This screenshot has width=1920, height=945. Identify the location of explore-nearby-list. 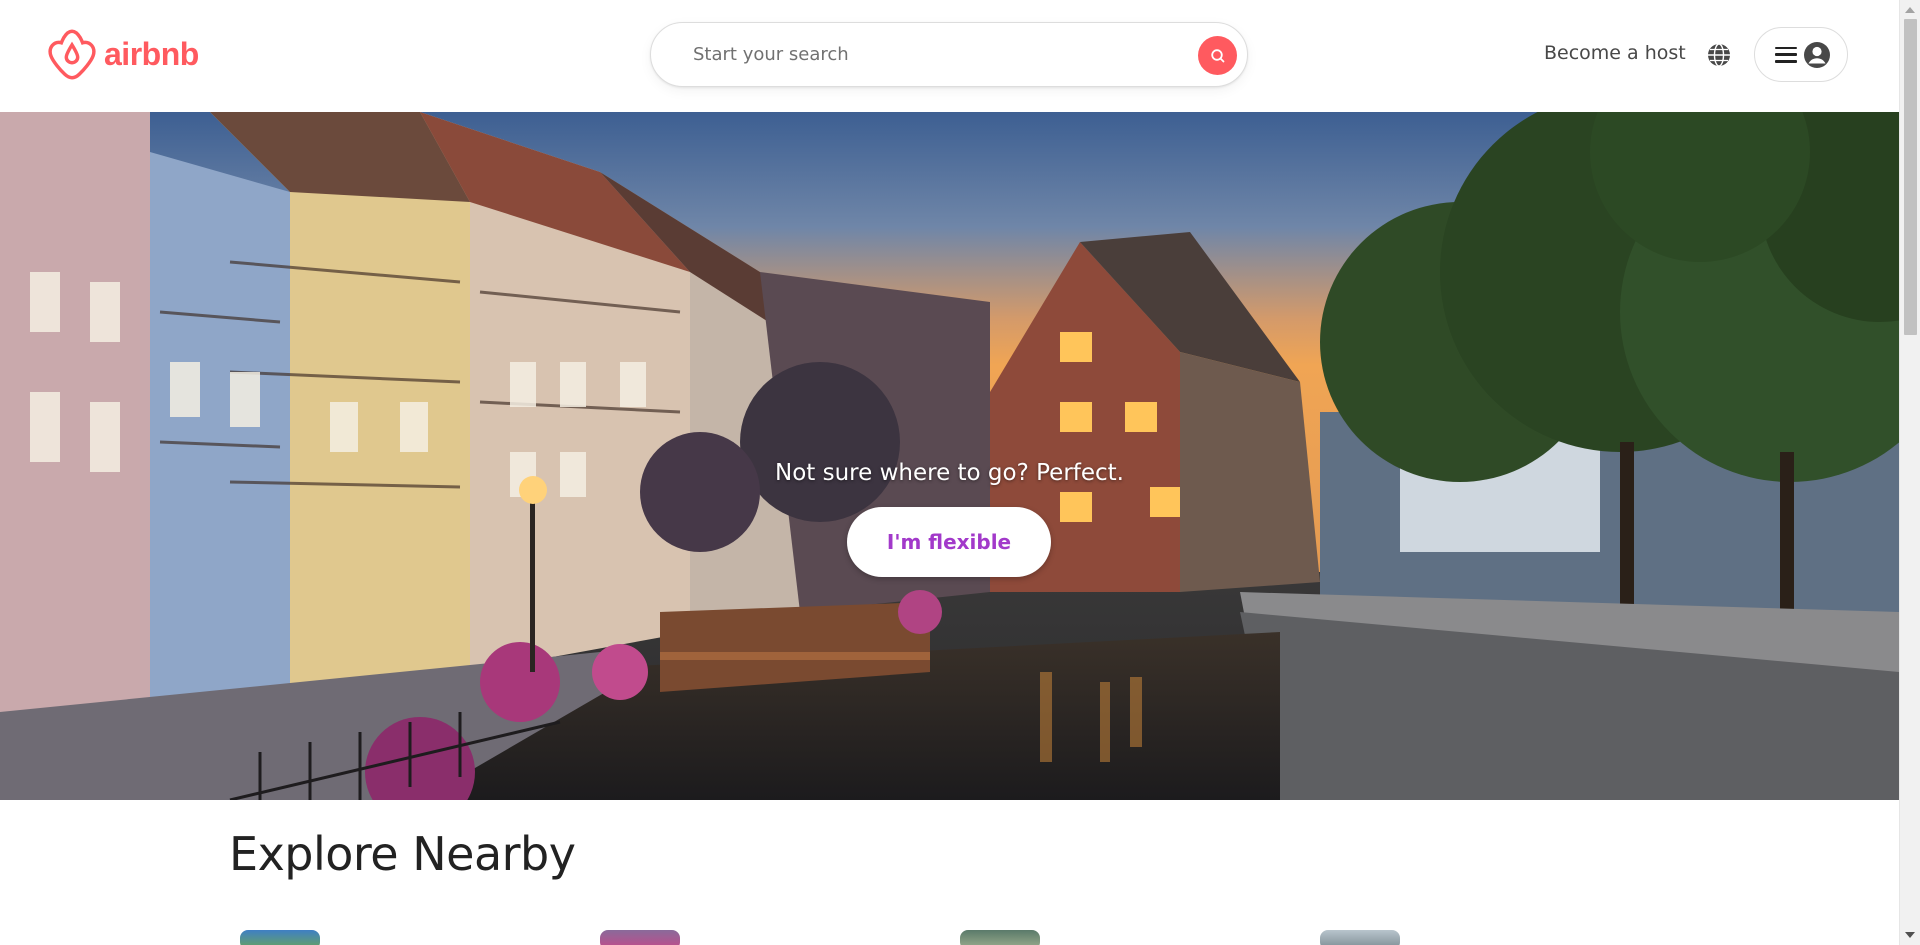
(949, 937).